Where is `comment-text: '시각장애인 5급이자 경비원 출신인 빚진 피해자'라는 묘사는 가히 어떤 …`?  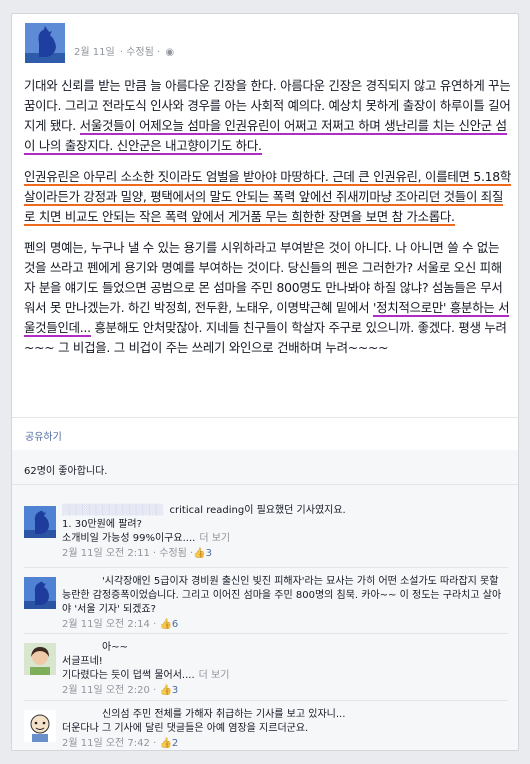 comment-text: '시각장애인 5급이자 경비원 출신인 빚진 피해자'라는 묘사는 가히 어떤 … is located at coordinates (282, 595).